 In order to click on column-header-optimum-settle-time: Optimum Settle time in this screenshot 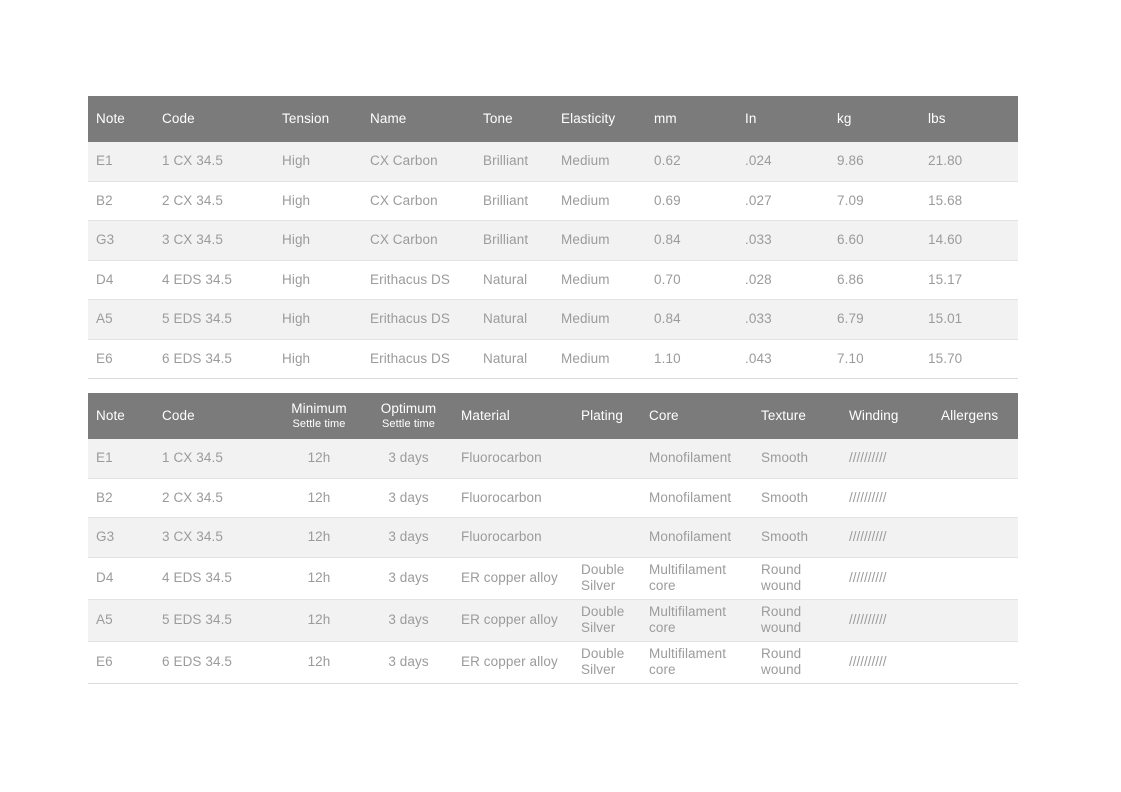, I will do `click(408, 416)`.